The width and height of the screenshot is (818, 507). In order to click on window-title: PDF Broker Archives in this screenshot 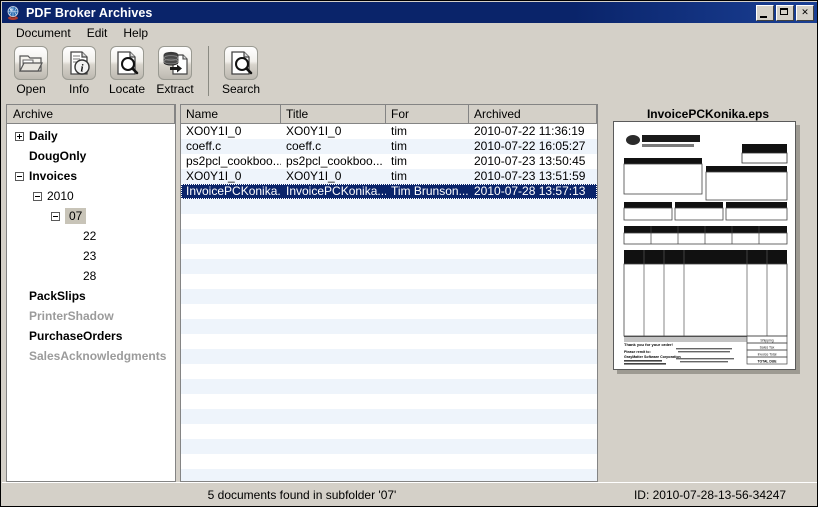, I will do `click(89, 12)`.